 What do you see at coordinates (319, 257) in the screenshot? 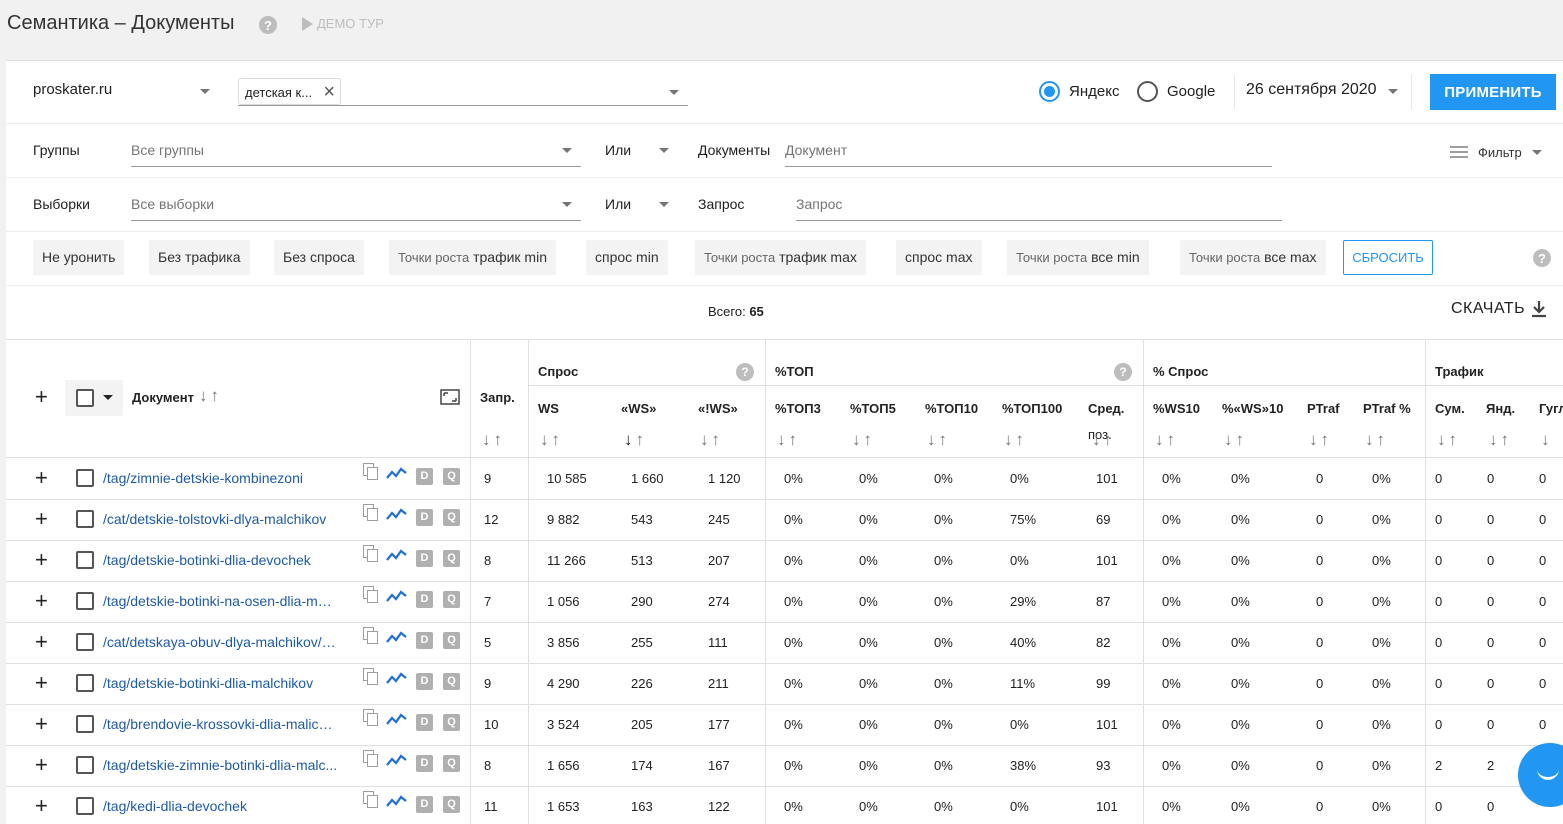
I see `preset-button: Без спроса` at bounding box center [319, 257].